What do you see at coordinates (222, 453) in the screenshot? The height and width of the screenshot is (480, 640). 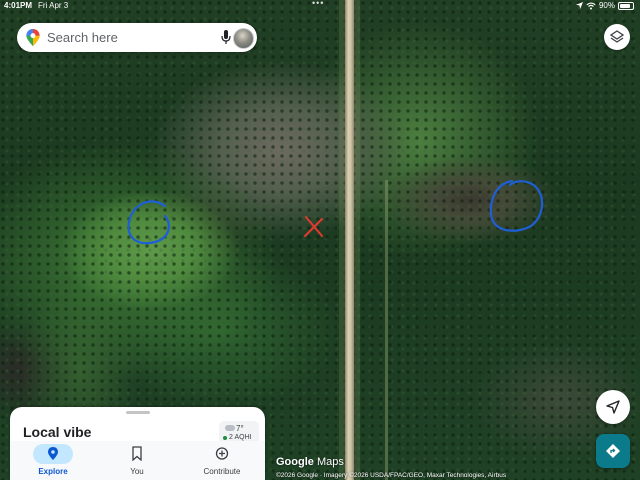 I see `add-circle-icon` at bounding box center [222, 453].